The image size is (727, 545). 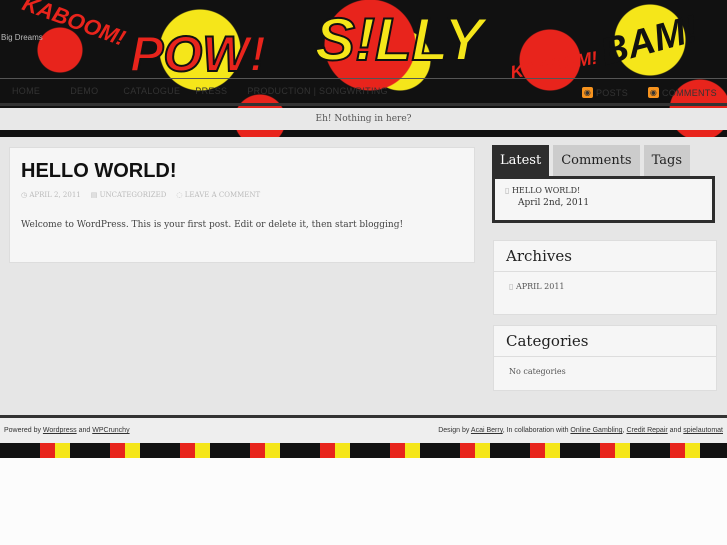 What do you see at coordinates (649, 41) in the screenshot?
I see `art-bam: BAM!` at bounding box center [649, 41].